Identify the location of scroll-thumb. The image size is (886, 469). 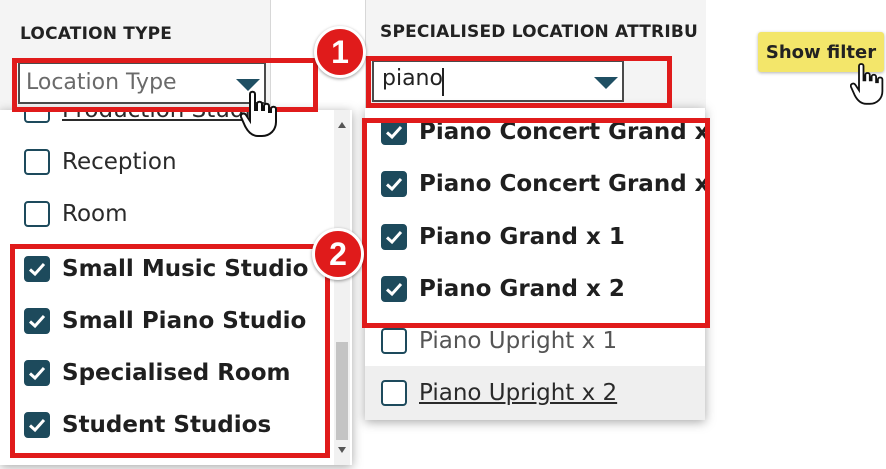
(342, 391).